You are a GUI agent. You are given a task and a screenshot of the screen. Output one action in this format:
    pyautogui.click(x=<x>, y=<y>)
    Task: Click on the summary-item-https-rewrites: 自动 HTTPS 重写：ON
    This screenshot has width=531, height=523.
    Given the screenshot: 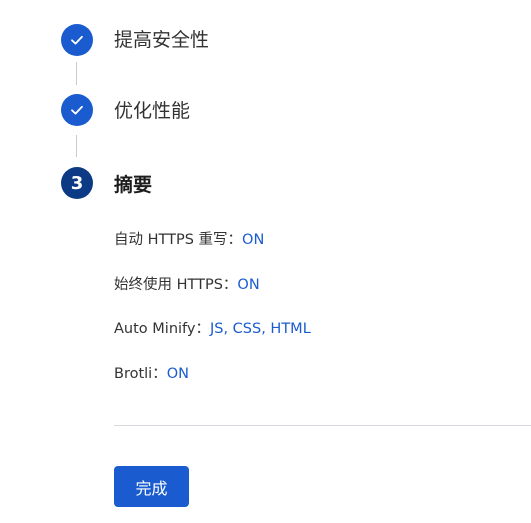 What is the action you would take?
    pyautogui.click(x=189, y=240)
    